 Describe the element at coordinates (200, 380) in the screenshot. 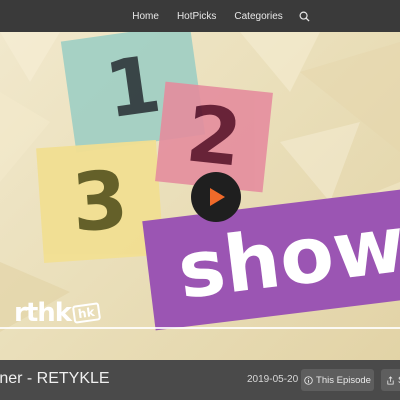

I see `episode-info-bar: rner - RETYKLE 2019-05-20 This Episode S` at that location.